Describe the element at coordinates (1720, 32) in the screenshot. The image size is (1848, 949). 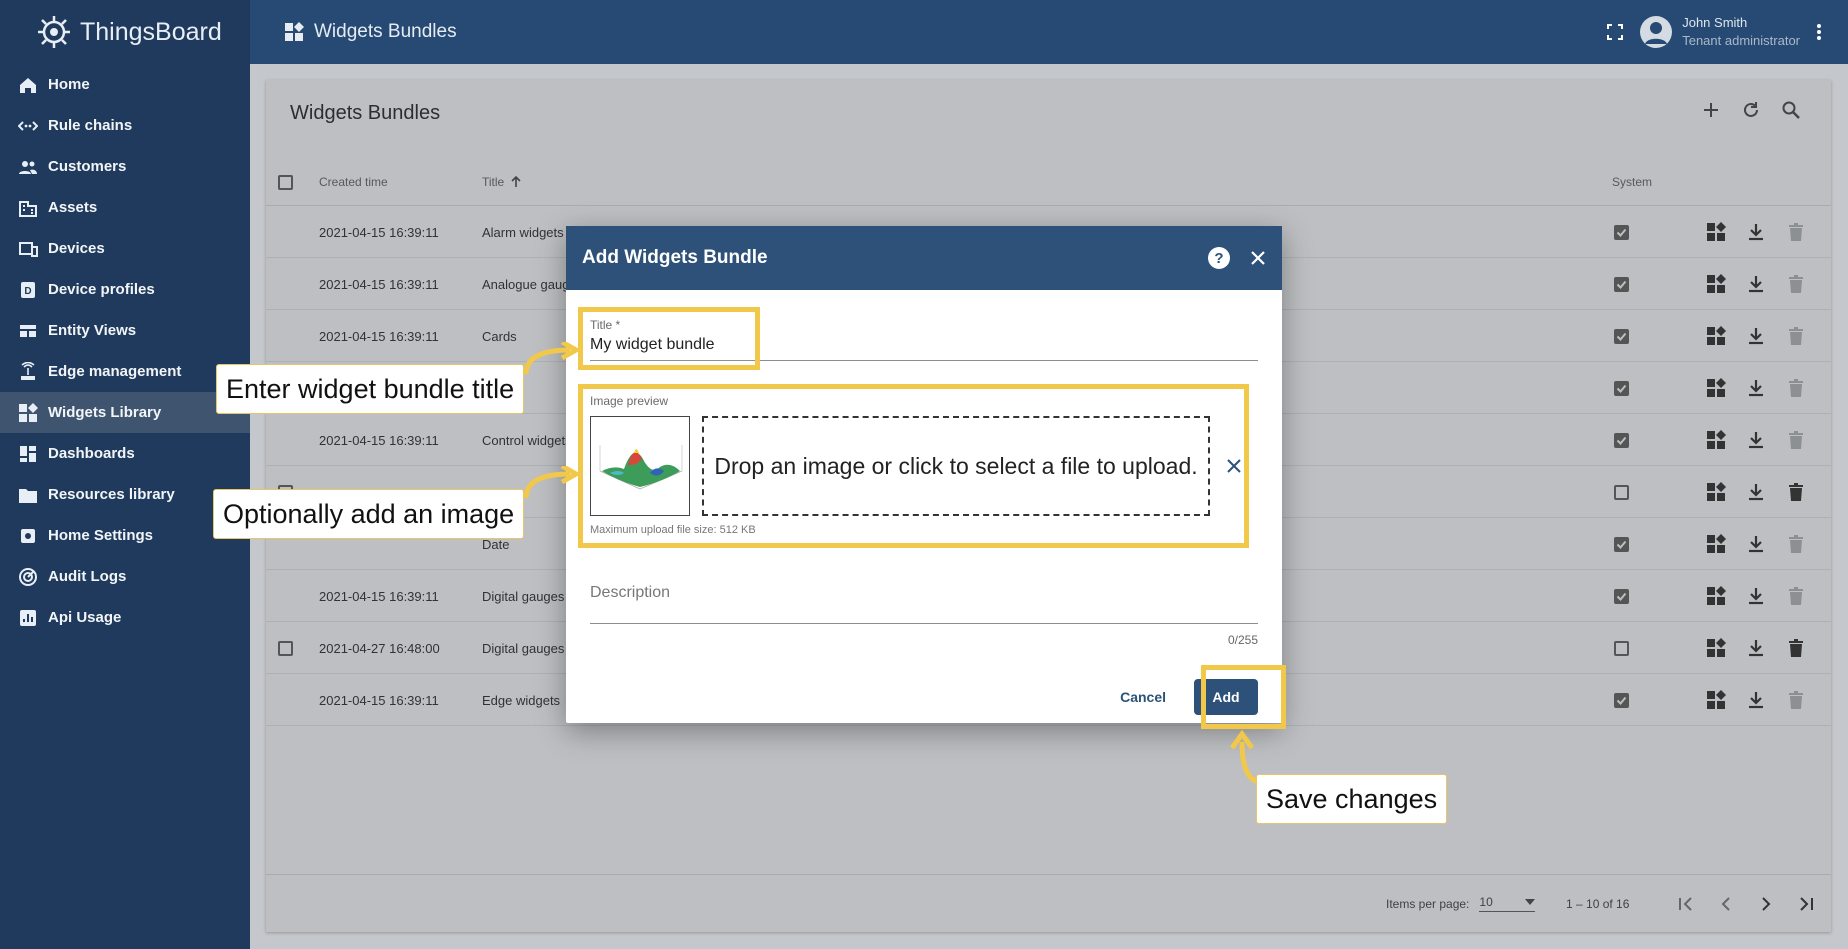
I see `user-menu: John Smith Tenant administrator` at that location.